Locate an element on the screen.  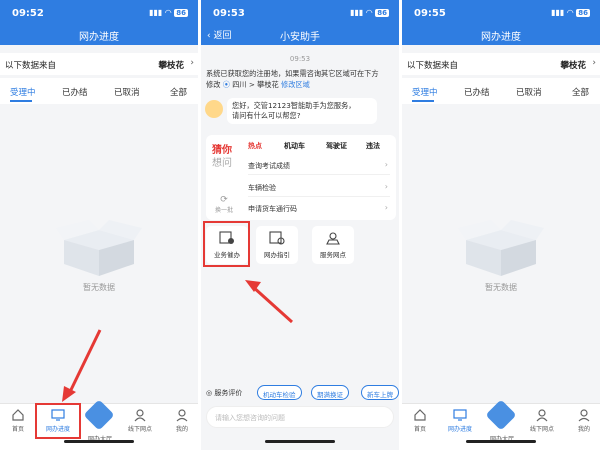
document-guide-icon is located at coordinates (277, 238).